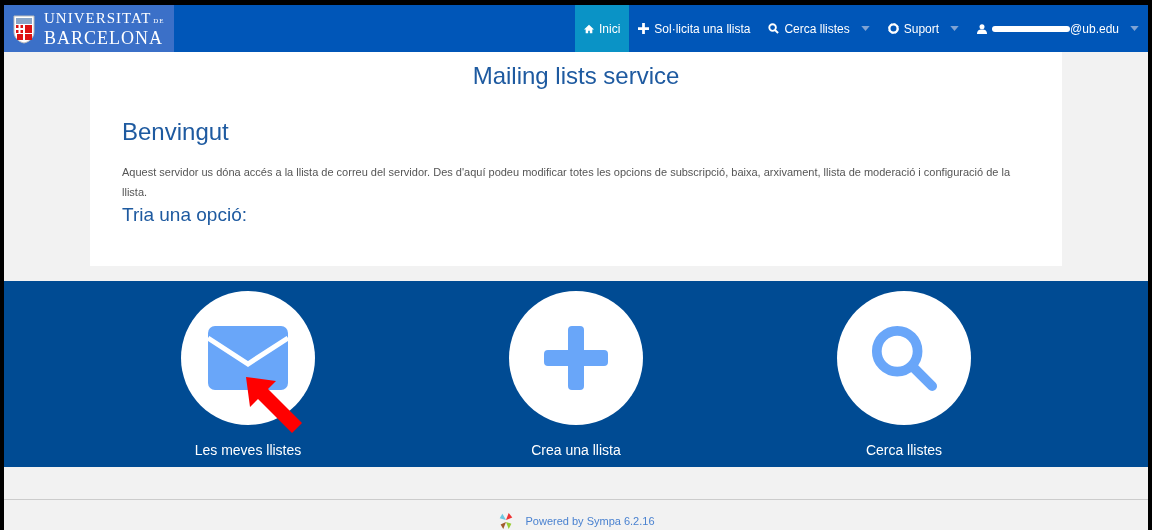 Image resolution: width=1152 pixels, height=530 pixels. I want to click on page-title: Mailing lists service, so click(576, 76).